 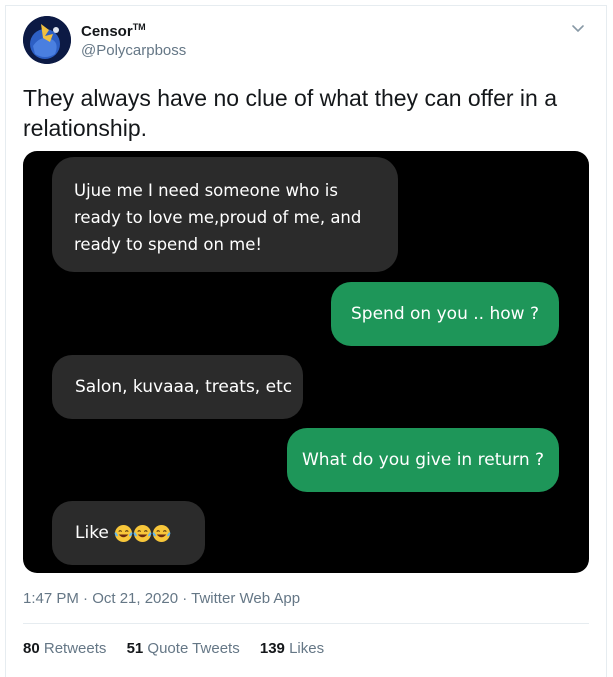 What do you see at coordinates (272, 648) in the screenshot?
I see `likes-count: 139` at bounding box center [272, 648].